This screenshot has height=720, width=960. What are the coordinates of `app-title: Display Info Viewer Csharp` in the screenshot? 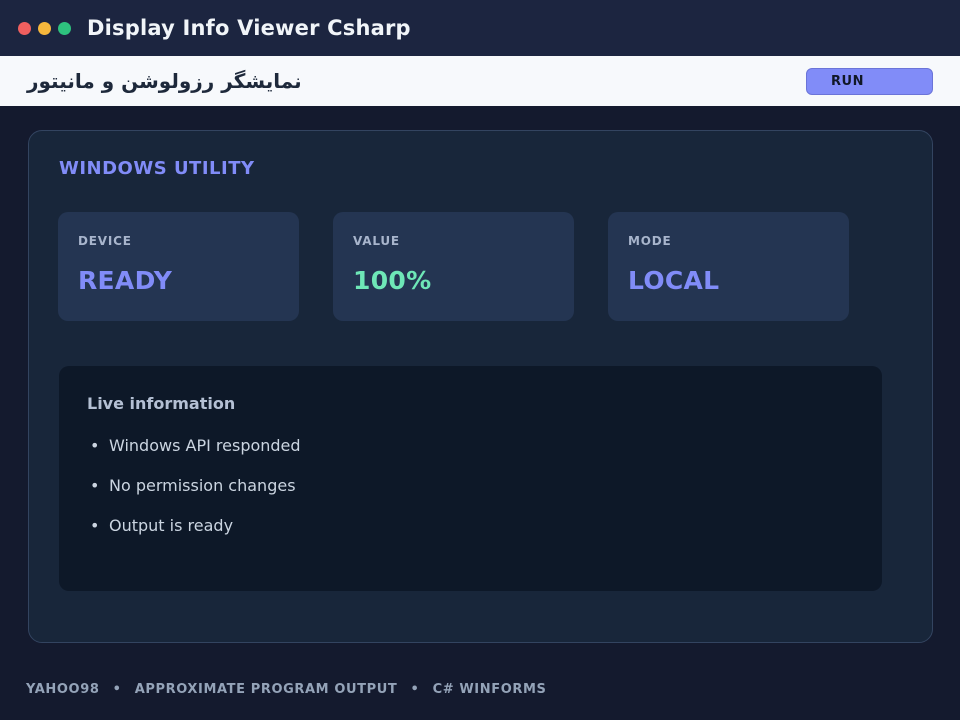 It's located at (249, 28).